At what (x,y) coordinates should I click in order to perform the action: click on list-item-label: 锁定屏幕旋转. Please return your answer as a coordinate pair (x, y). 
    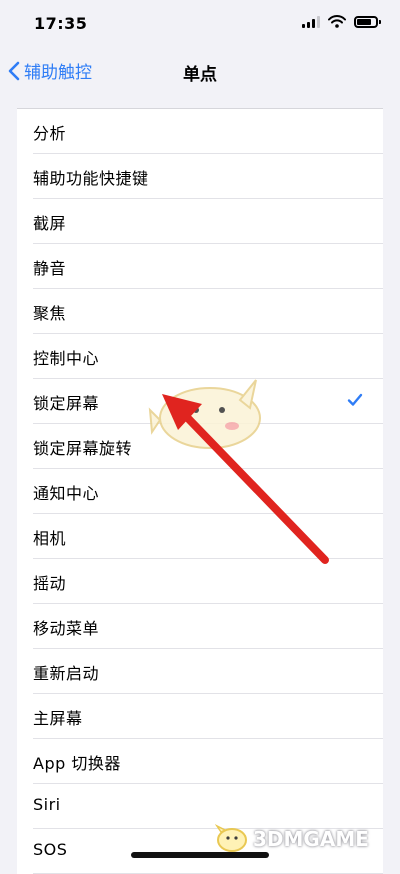
    Looking at the image, I should click on (83, 448).